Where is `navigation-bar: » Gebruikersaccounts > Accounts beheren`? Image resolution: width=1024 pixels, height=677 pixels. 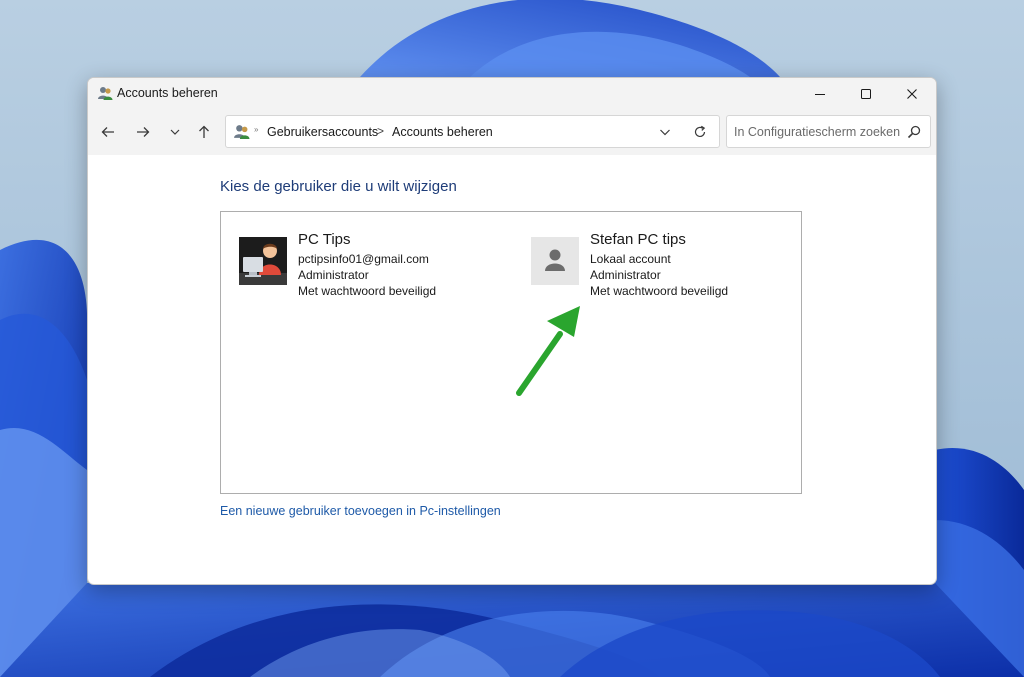 navigation-bar: » Gebruikersaccounts > Accounts beheren is located at coordinates (512, 132).